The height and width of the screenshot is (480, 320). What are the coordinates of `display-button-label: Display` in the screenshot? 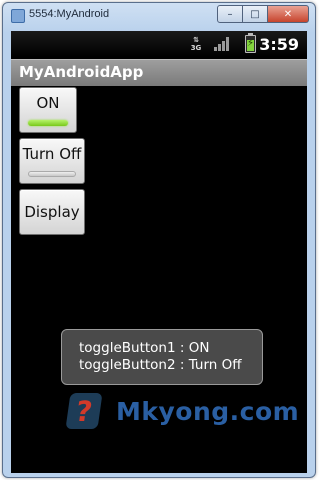 It's located at (52, 212).